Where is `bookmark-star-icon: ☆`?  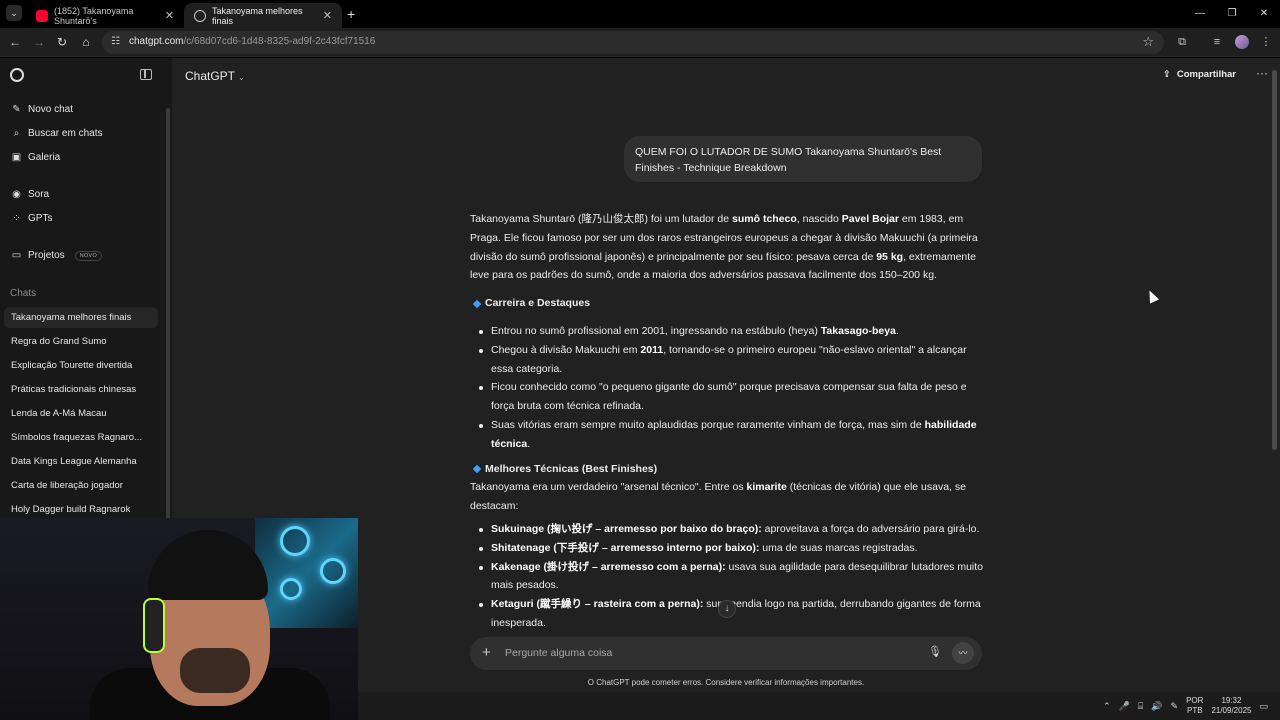 bookmark-star-icon: ☆ is located at coordinates (1148, 42).